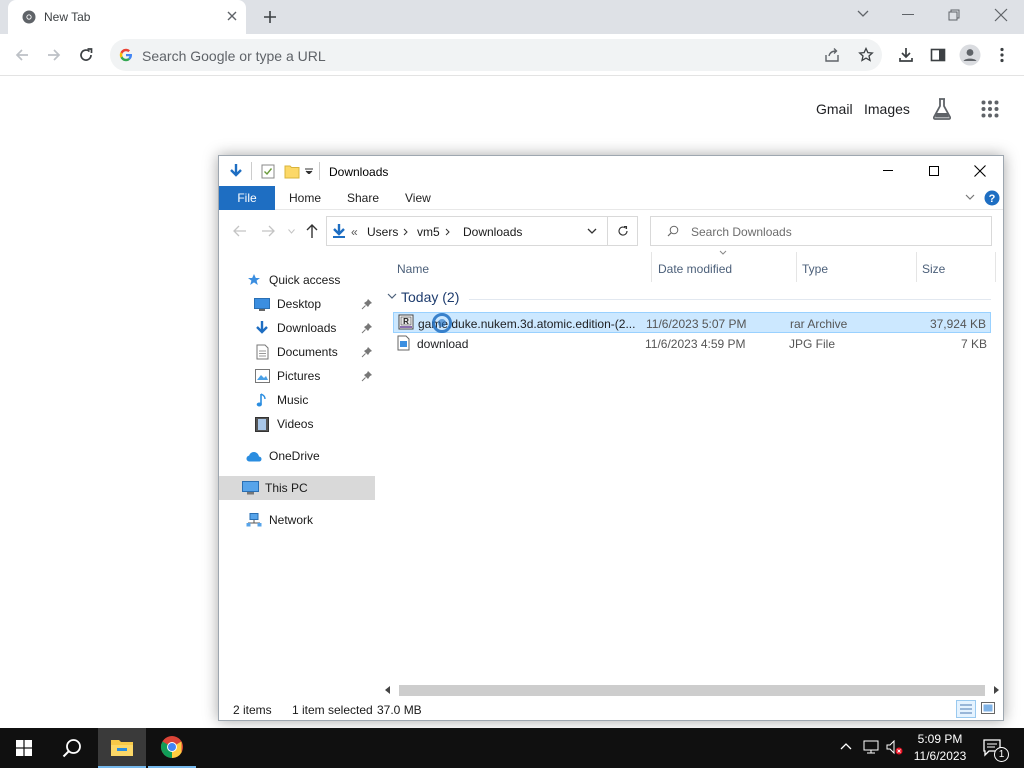 The height and width of the screenshot is (768, 1024). What do you see at coordinates (940, 748) in the screenshot?
I see `taskbar-clock: 5:09 PM 11/6/2023` at bounding box center [940, 748].